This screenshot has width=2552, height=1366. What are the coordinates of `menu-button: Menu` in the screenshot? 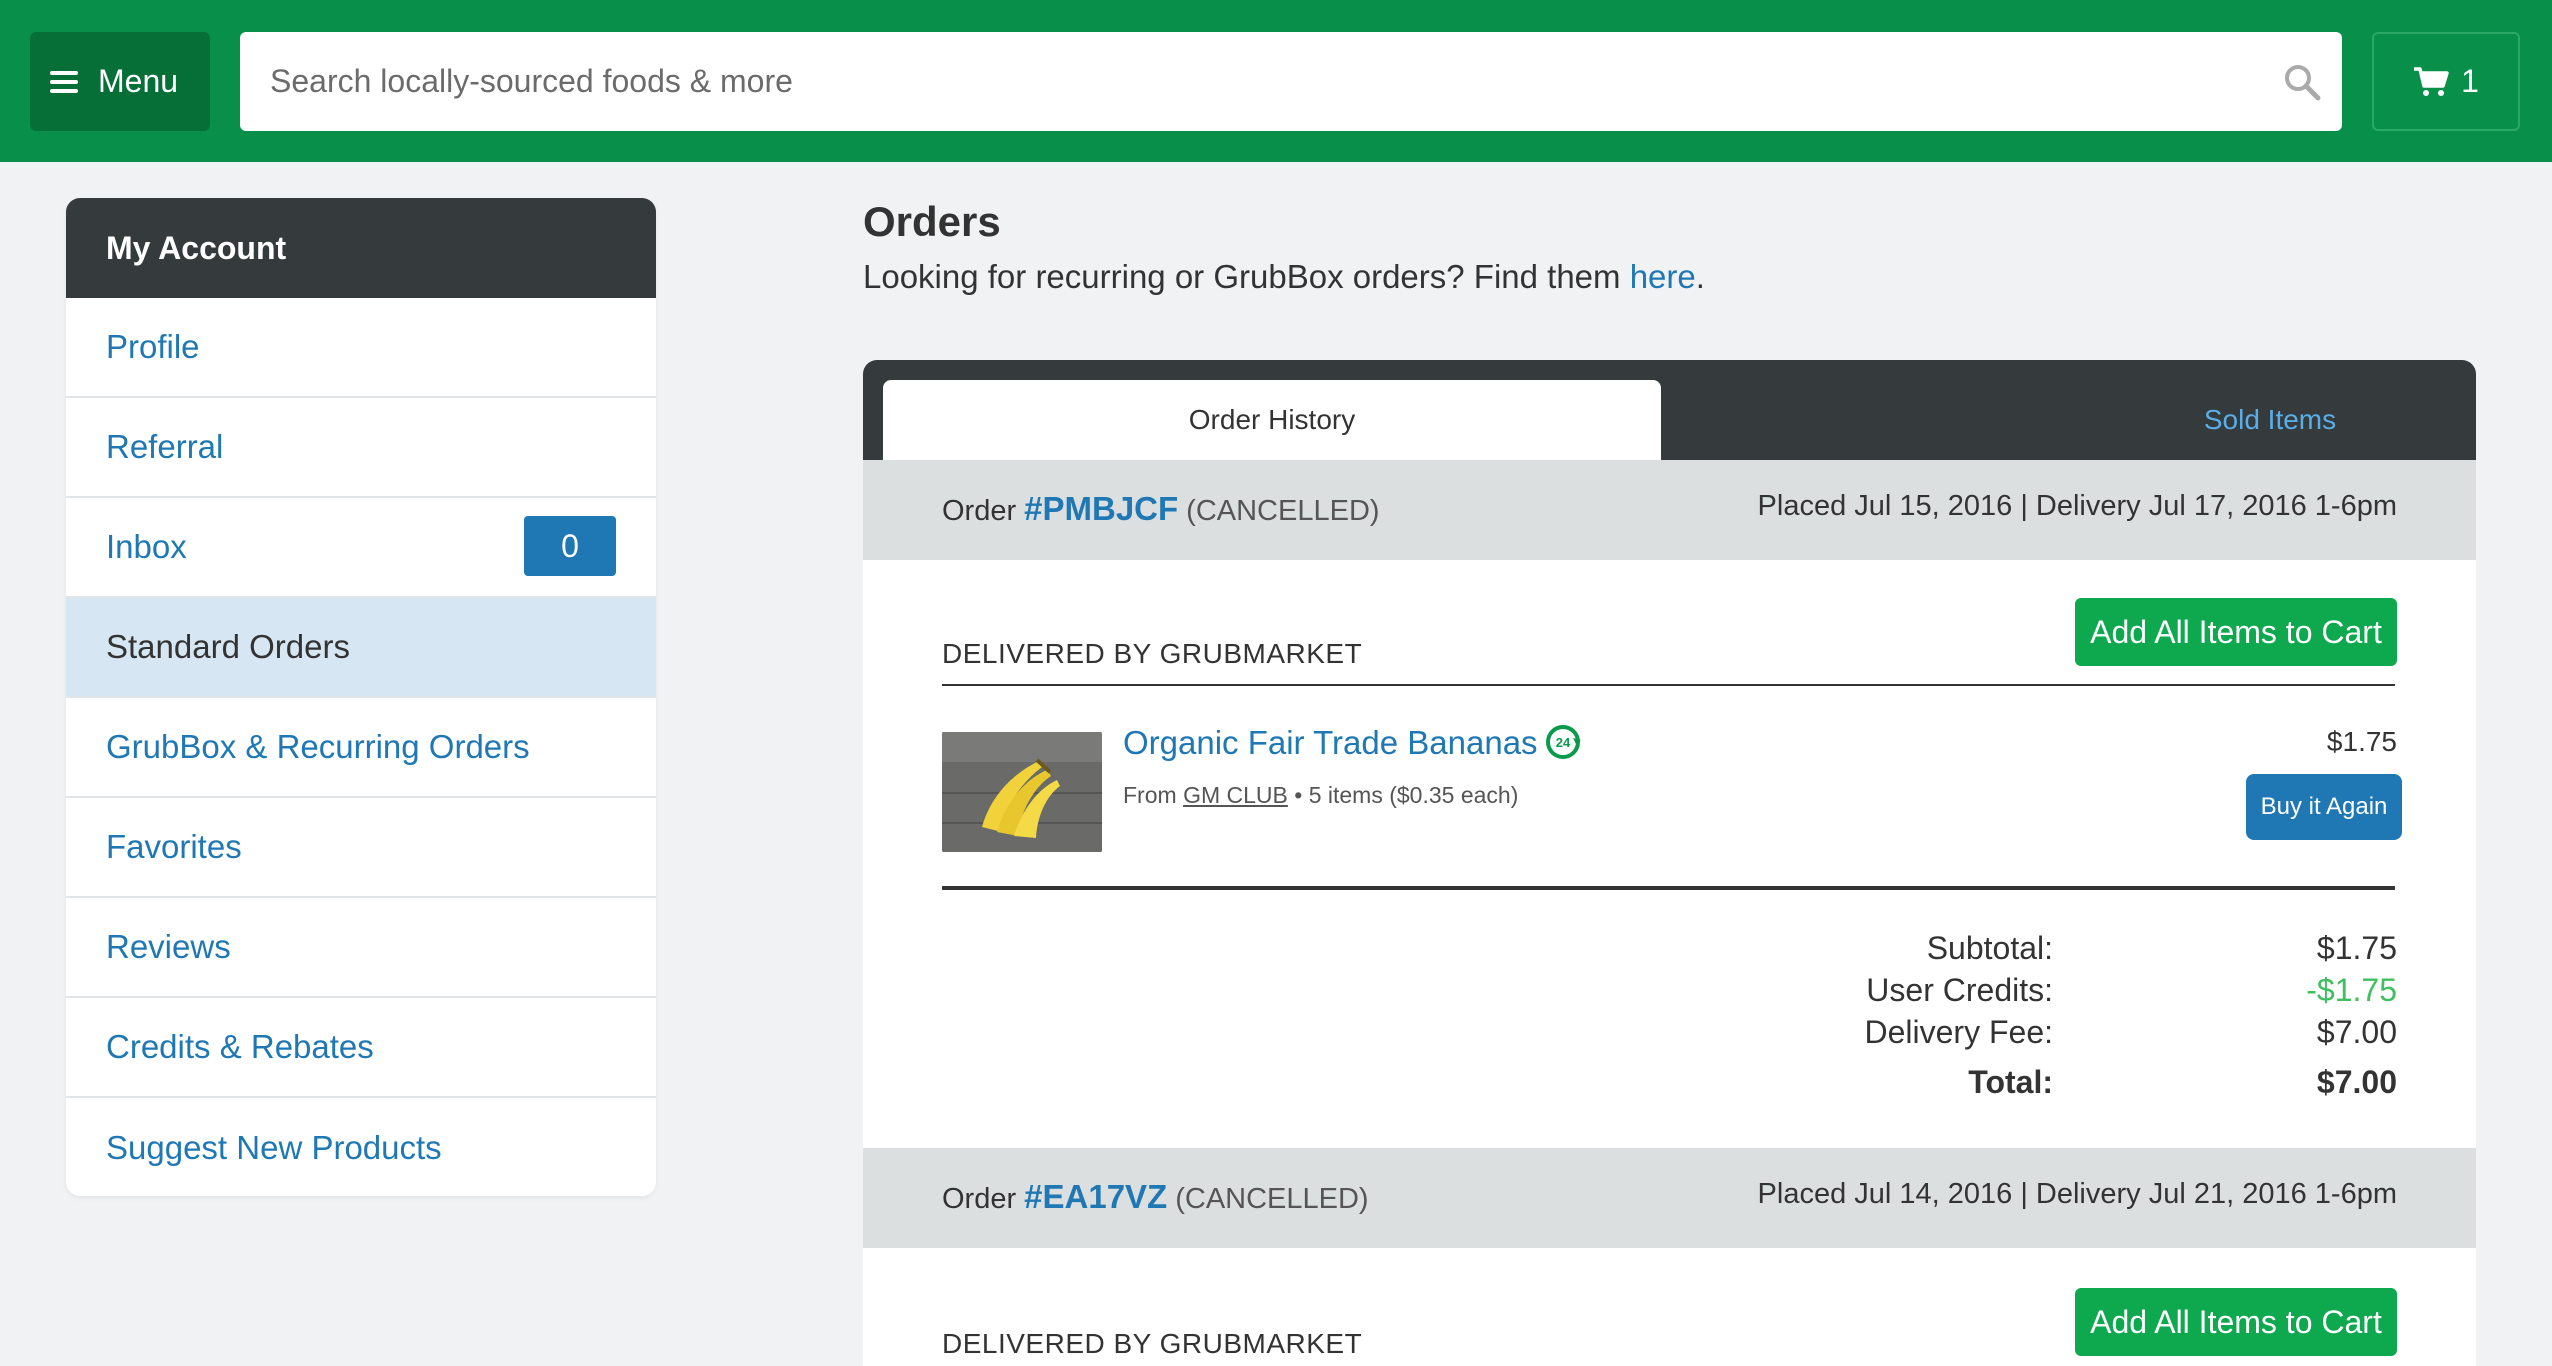 It's located at (120, 81).